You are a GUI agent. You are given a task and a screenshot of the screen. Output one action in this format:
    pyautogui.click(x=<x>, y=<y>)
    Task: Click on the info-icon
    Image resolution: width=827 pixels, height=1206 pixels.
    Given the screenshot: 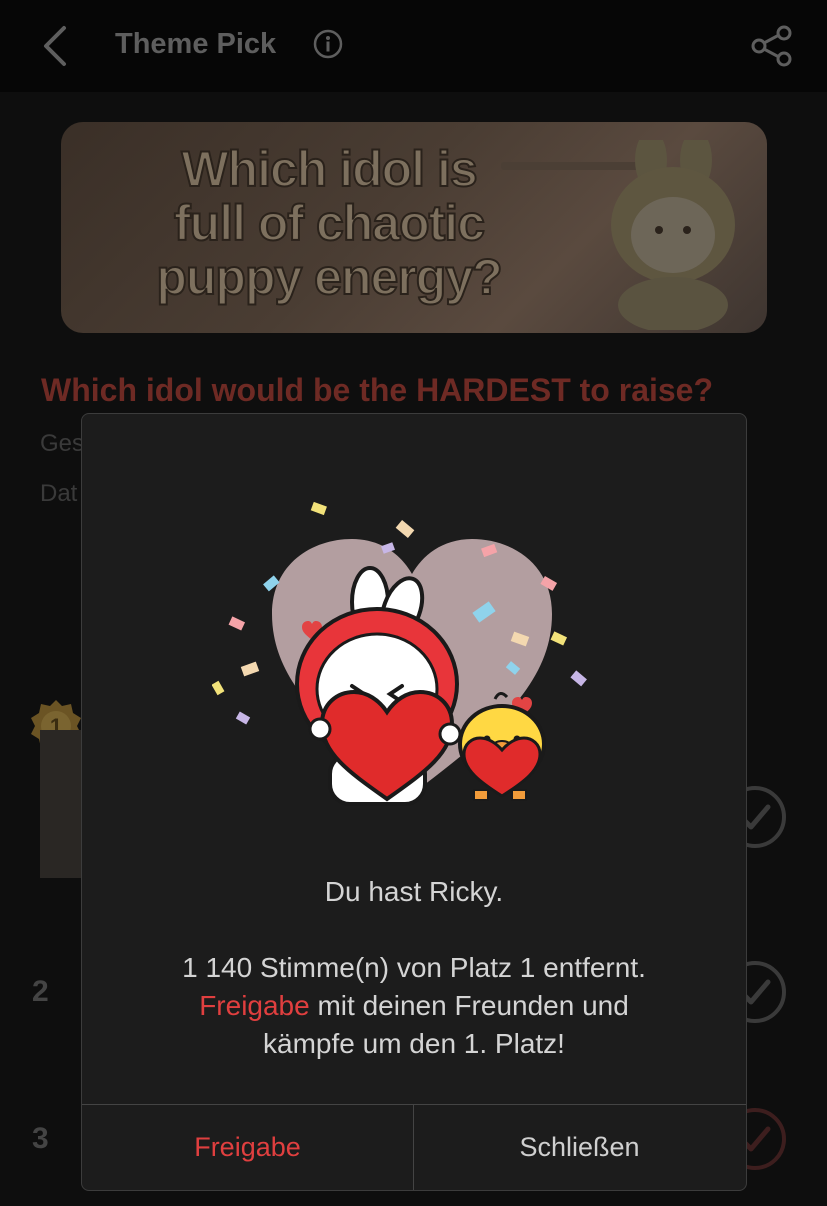 What is the action you would take?
    pyautogui.click(x=328, y=44)
    